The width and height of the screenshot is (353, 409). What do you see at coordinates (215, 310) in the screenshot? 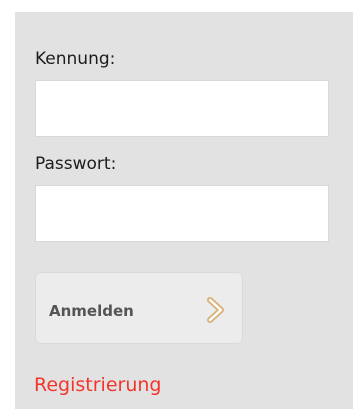
I see `chevron-right-icon` at bounding box center [215, 310].